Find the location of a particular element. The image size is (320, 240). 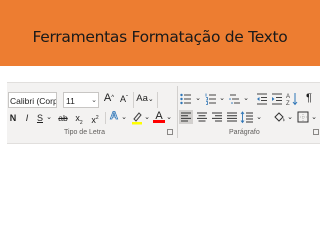

decrease-indent-icon is located at coordinates (262, 99).